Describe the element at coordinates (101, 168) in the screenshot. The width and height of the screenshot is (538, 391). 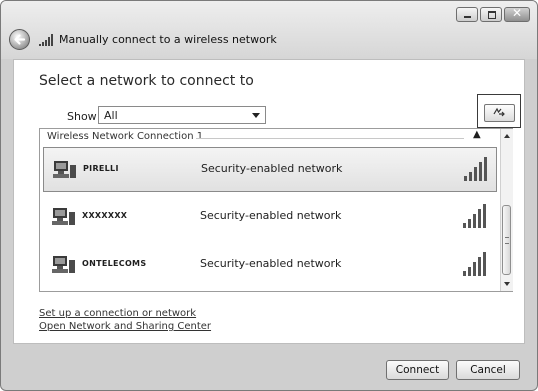
I see `network-name: PIRELLI` at that location.